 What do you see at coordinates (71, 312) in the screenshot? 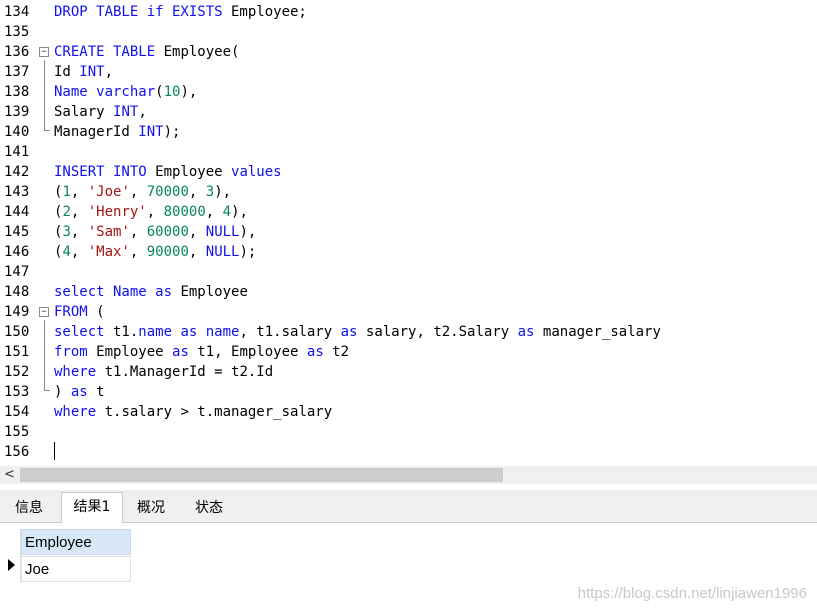
I see `code-token: FROM` at bounding box center [71, 312].